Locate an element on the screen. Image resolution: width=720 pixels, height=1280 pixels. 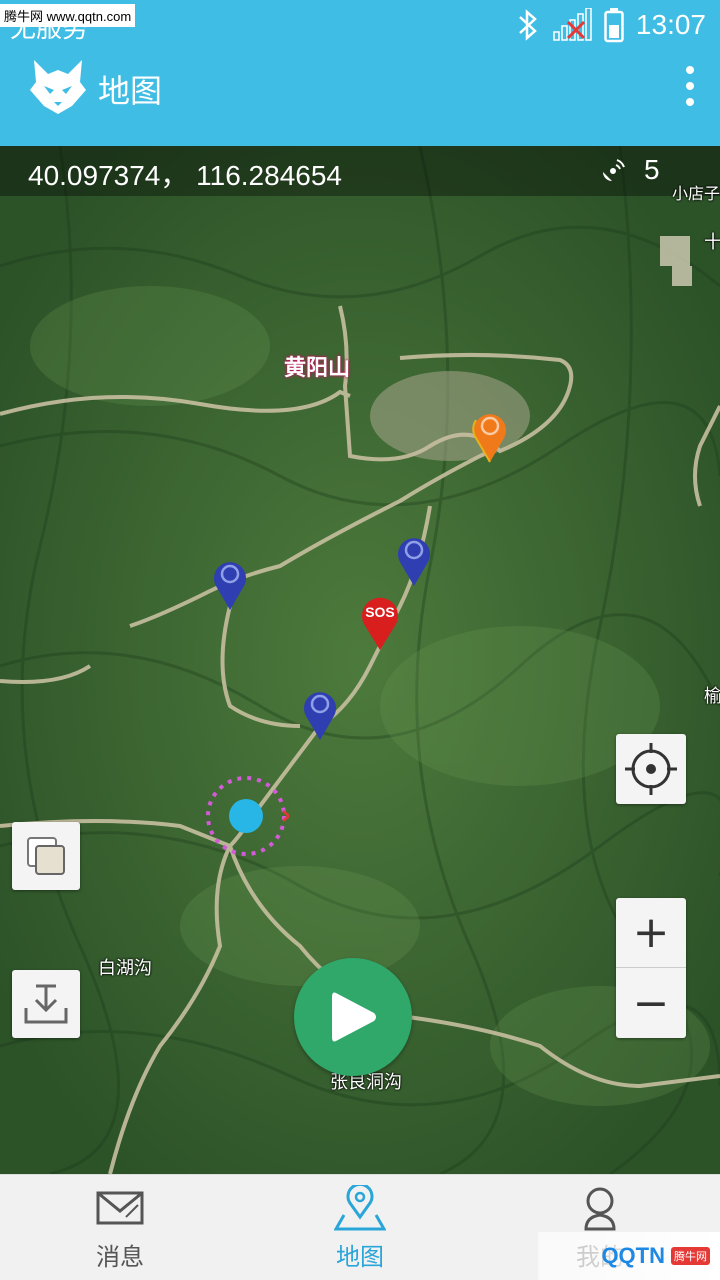
layers-button is located at coordinates (46, 856).